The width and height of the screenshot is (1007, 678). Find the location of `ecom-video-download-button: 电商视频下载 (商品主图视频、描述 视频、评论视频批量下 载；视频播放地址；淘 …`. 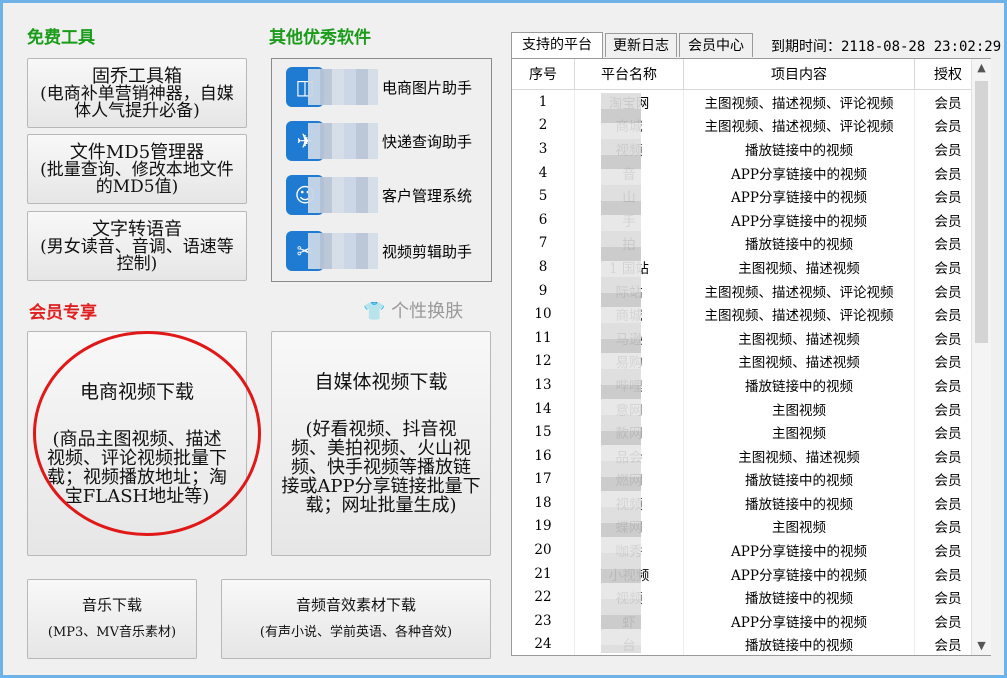

ecom-video-download-button: 电商视频下载 (商品主图视频、描述 视频、评论视频批量下 载；视频播放地址；淘 … is located at coordinates (137, 443).